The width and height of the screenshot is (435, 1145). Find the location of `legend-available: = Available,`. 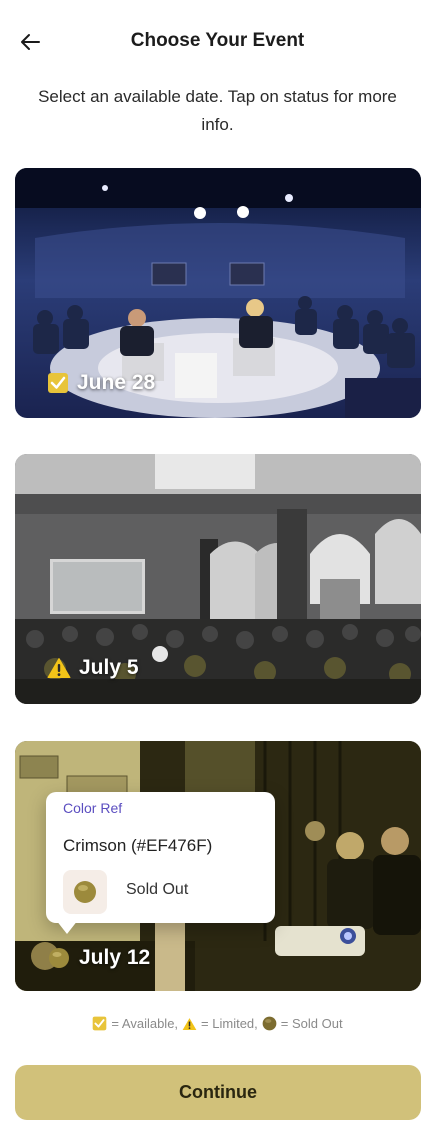

legend-available: = Available, is located at coordinates (135, 1023).